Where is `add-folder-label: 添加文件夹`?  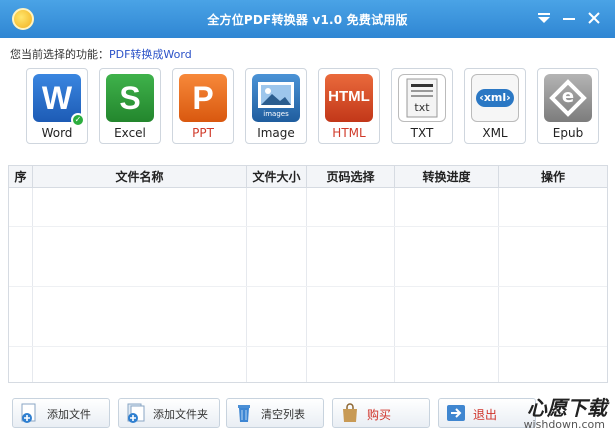 add-folder-label: 添加文件夹 is located at coordinates (180, 414).